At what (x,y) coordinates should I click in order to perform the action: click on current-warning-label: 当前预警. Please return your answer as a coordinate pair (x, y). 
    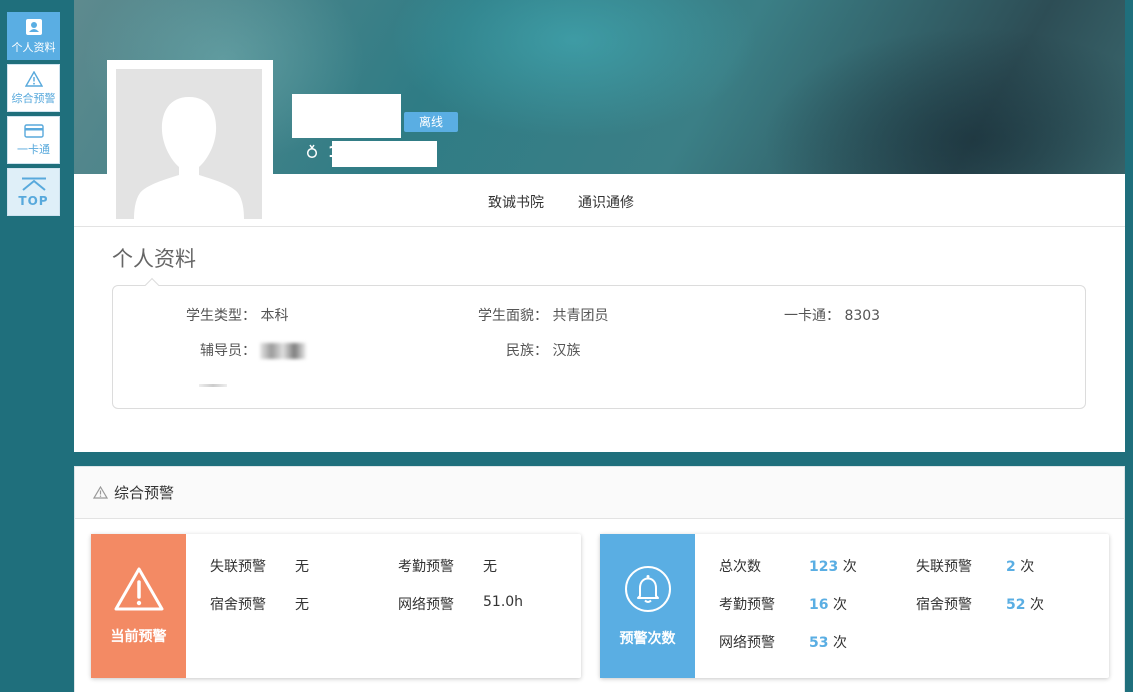
    Looking at the image, I should click on (138, 637).